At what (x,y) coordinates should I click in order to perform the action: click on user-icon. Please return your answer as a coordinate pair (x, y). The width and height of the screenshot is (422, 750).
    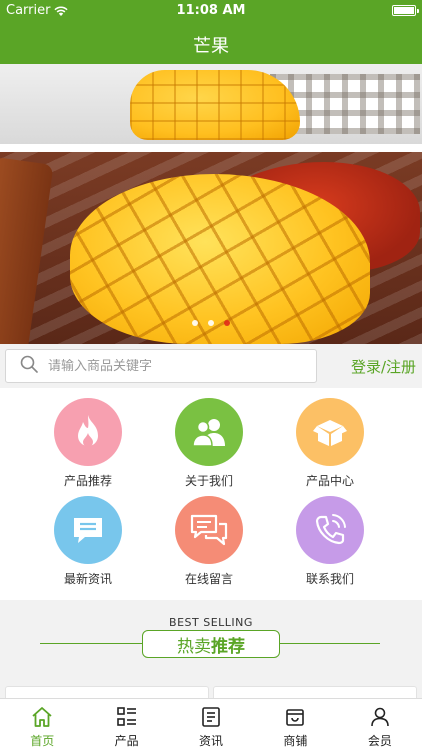
    Looking at the image, I should click on (380, 717).